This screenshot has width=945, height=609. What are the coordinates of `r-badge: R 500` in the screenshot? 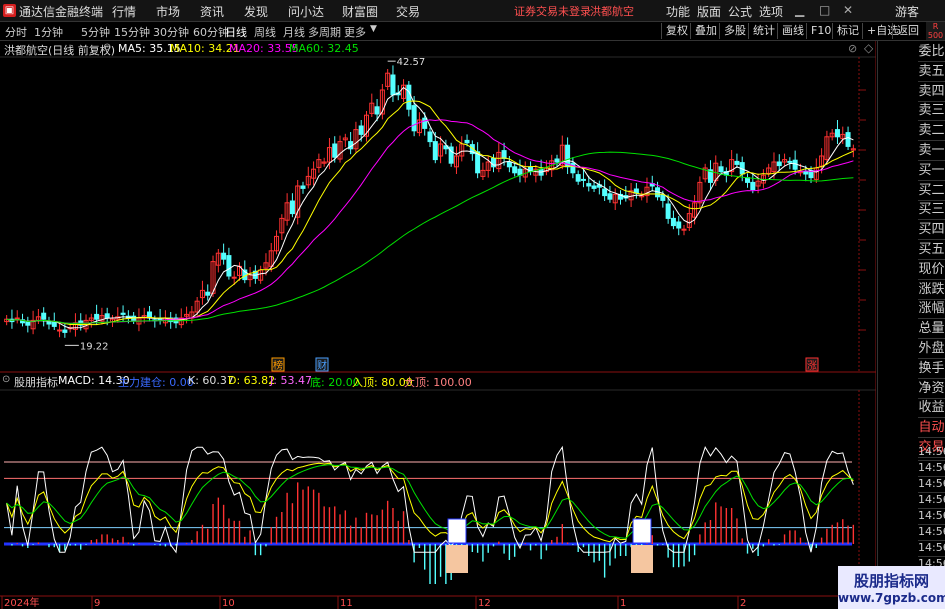 It's located at (935, 31).